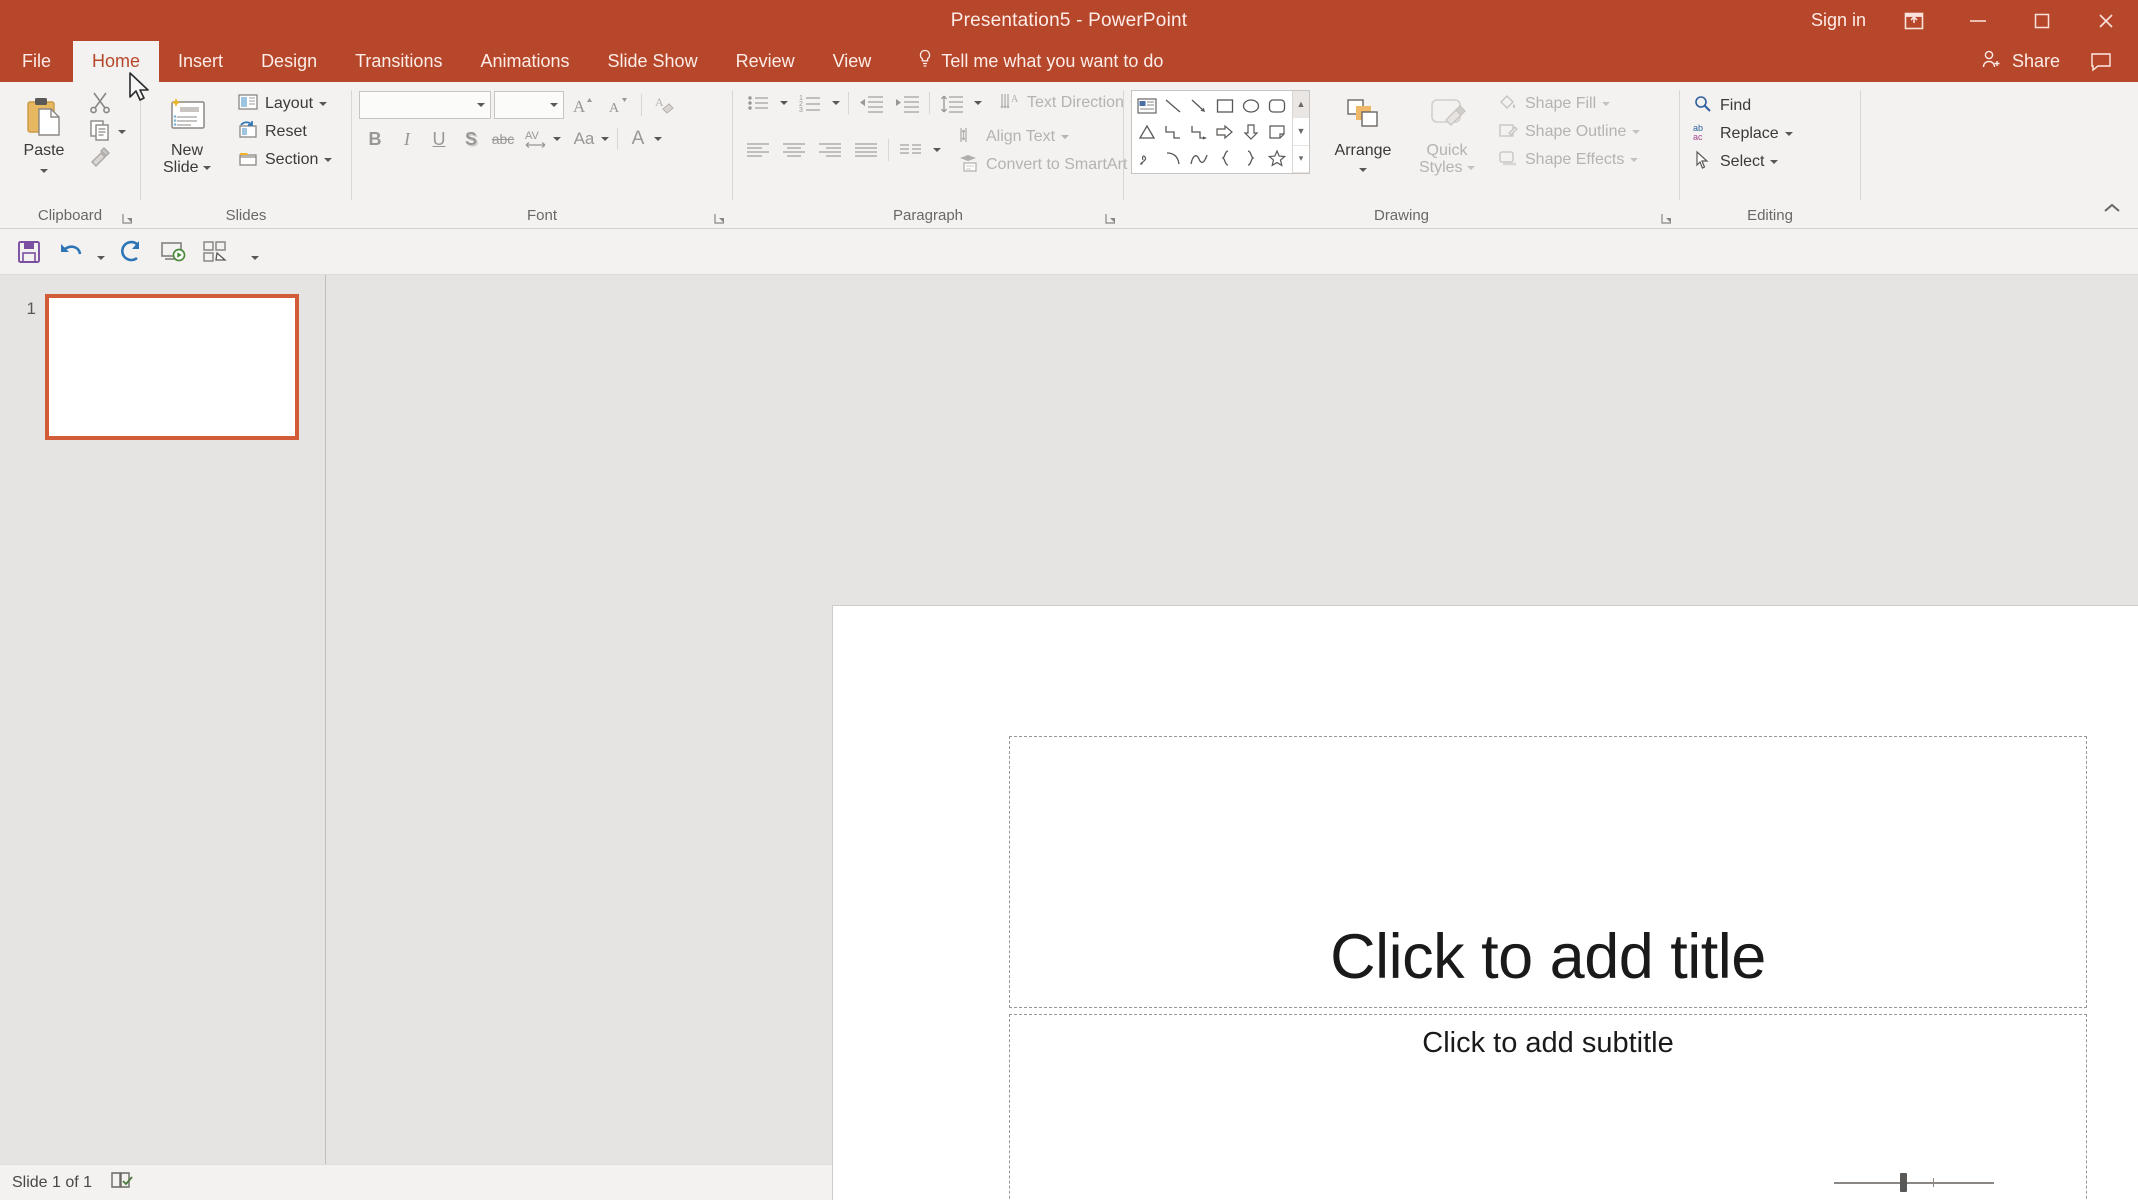 This screenshot has height=1200, width=2138. I want to click on copy-dropdown-caret, so click(122, 132).